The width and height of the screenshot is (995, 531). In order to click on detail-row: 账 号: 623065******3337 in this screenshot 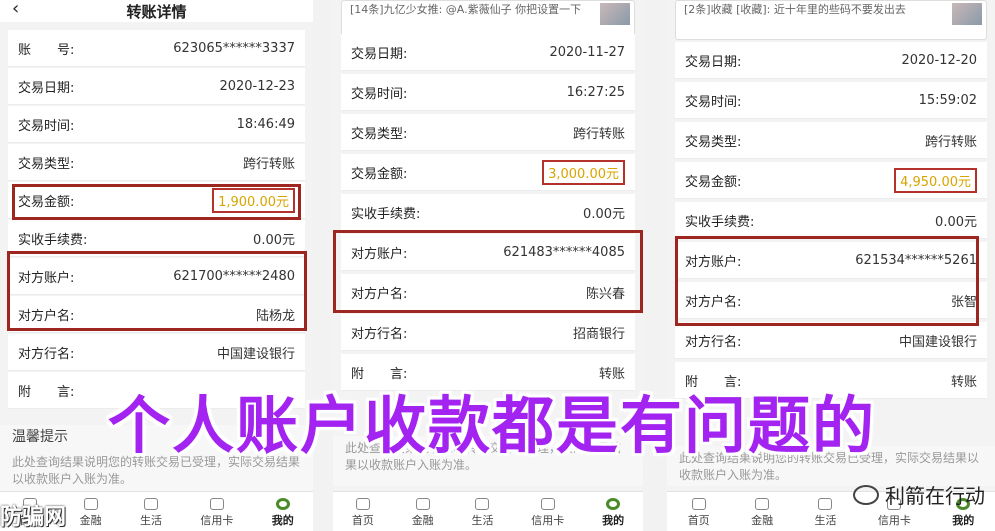, I will do `click(156, 48)`.